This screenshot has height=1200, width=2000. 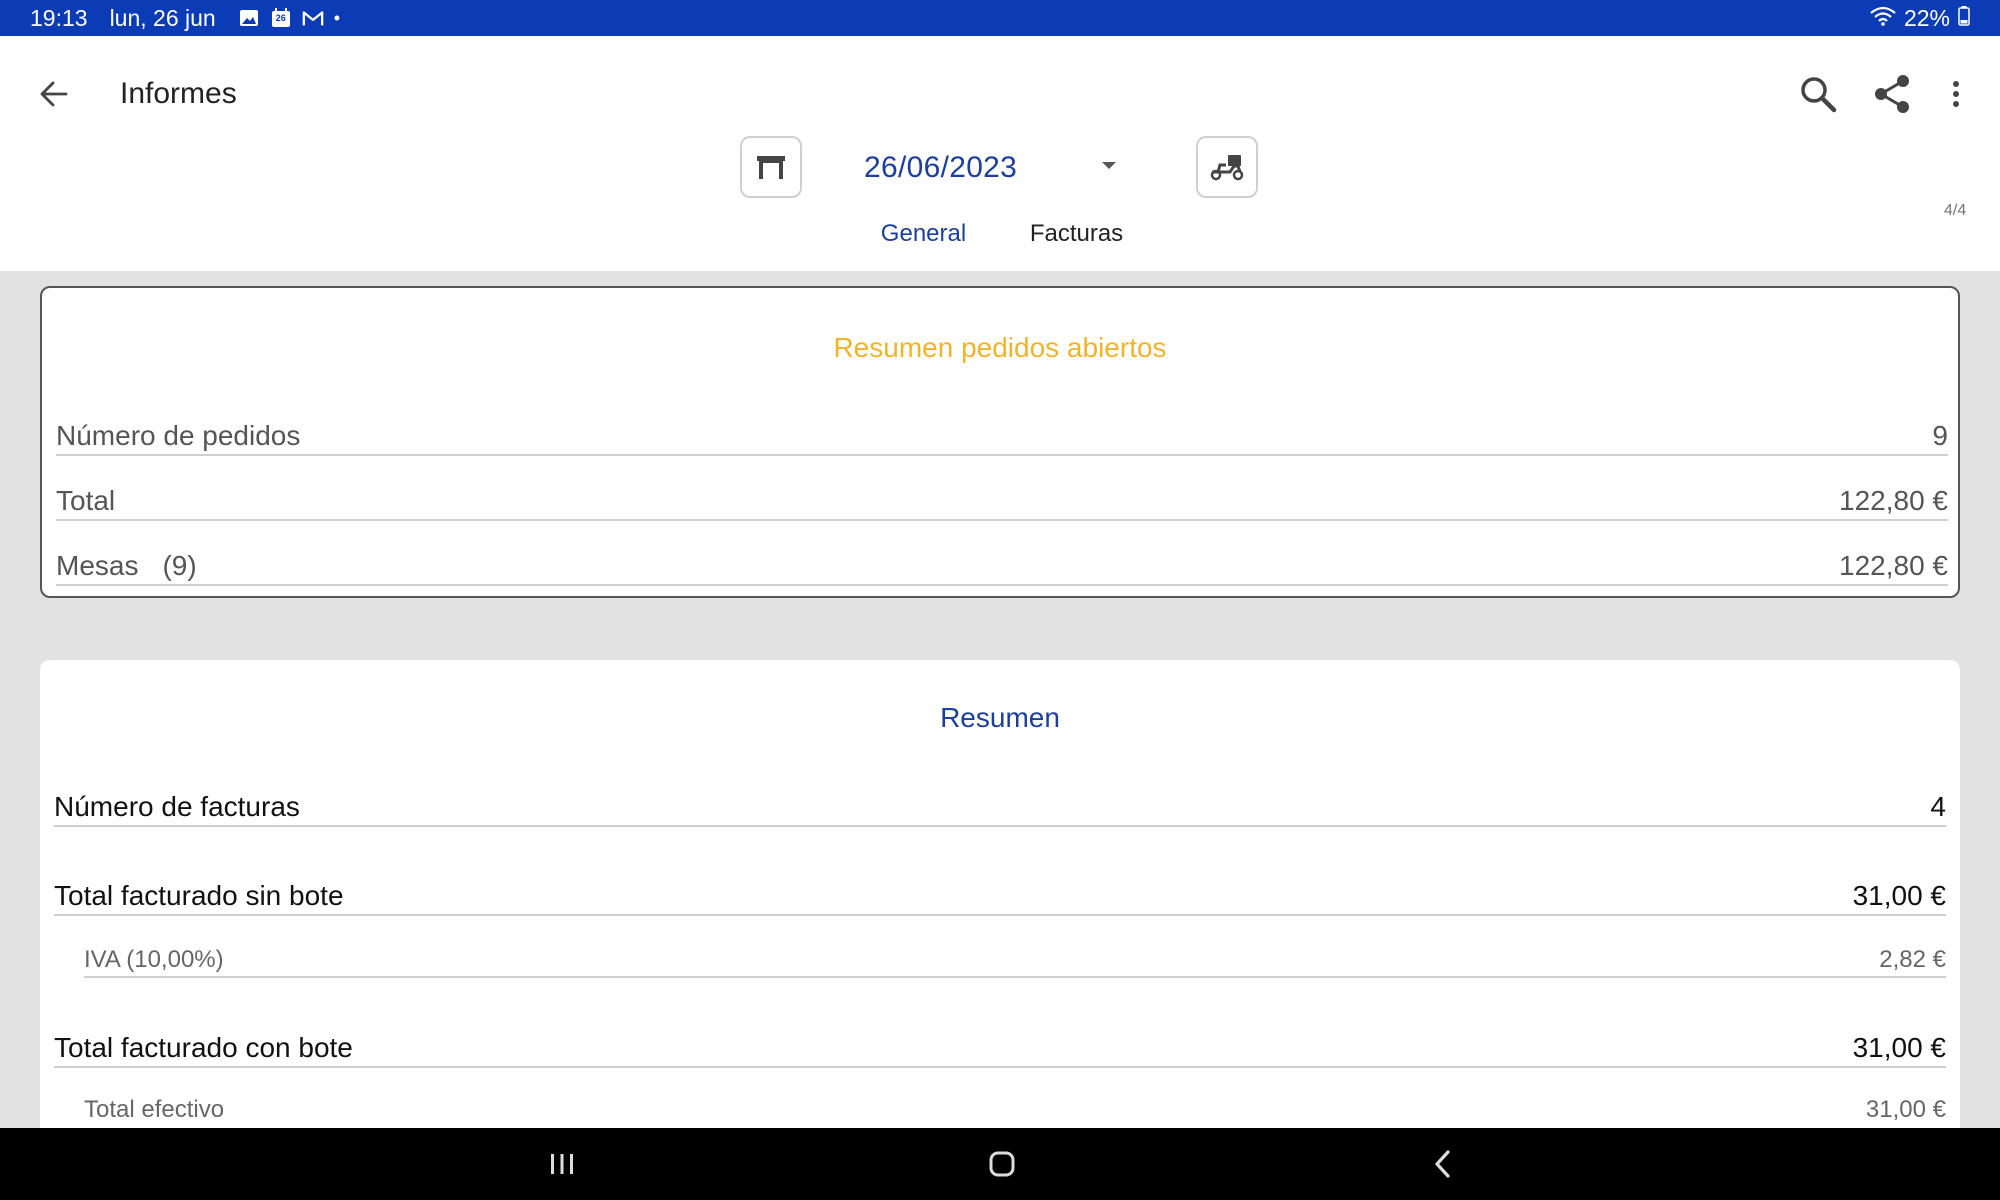 What do you see at coordinates (923, 233) in the screenshot?
I see `tab-general-label: General` at bounding box center [923, 233].